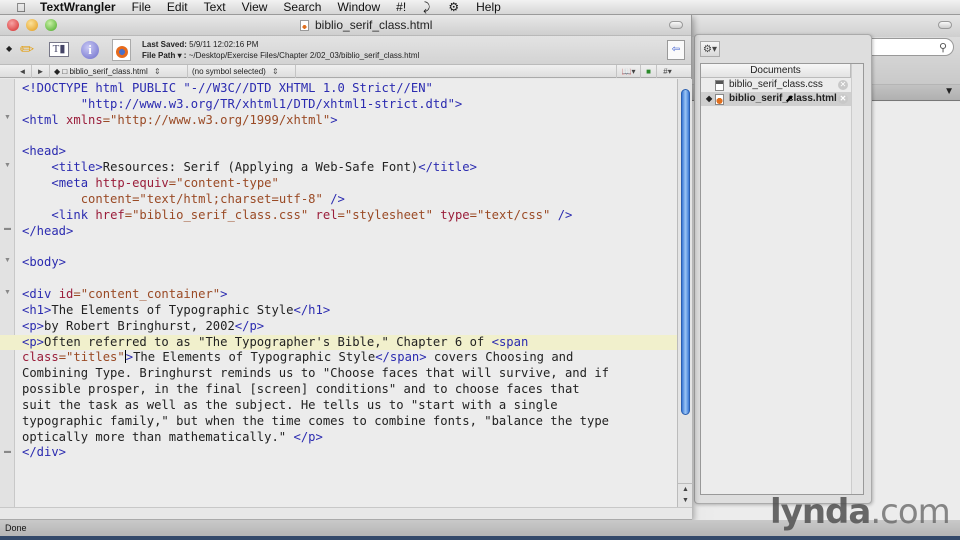 The image size is (960, 540). I want to click on code-line: <meta http-equiv="content-type", so click(352, 184).